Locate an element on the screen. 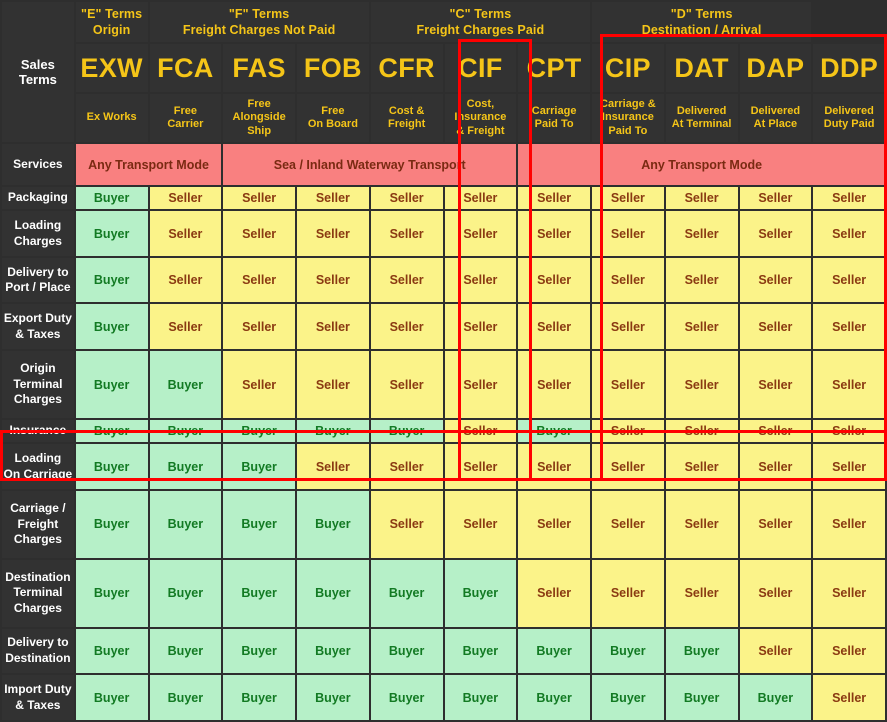 The image size is (887, 722). cell-dap-r10: Buyer is located at coordinates (775, 697).